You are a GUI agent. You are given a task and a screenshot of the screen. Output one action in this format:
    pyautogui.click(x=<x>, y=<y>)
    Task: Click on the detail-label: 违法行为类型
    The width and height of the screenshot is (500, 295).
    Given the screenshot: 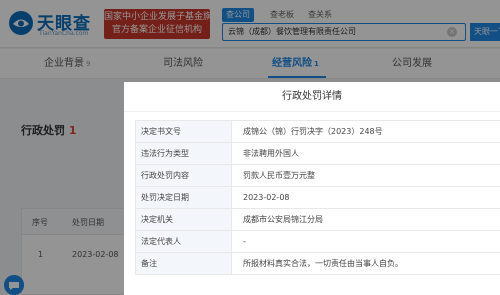 What is the action you would take?
    pyautogui.click(x=184, y=153)
    